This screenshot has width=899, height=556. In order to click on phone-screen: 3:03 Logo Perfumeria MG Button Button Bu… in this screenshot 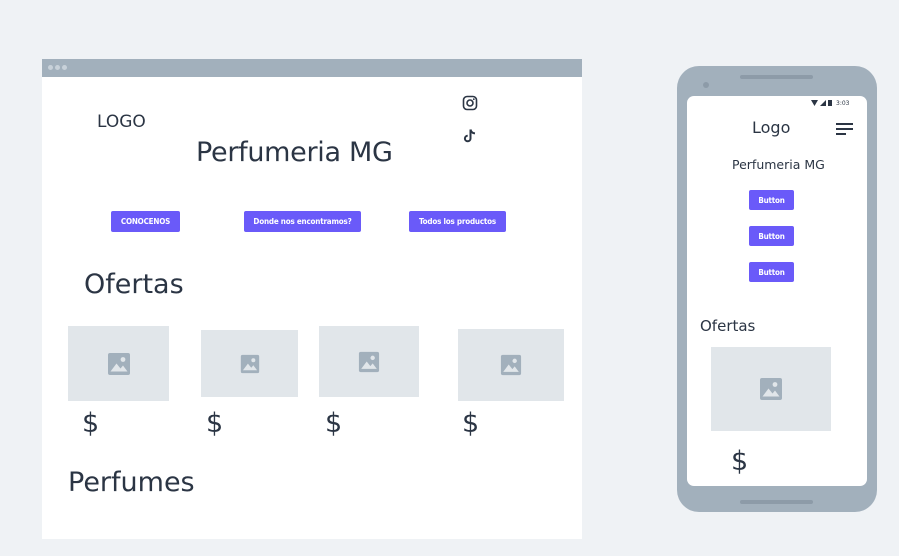, I will do `click(777, 291)`.